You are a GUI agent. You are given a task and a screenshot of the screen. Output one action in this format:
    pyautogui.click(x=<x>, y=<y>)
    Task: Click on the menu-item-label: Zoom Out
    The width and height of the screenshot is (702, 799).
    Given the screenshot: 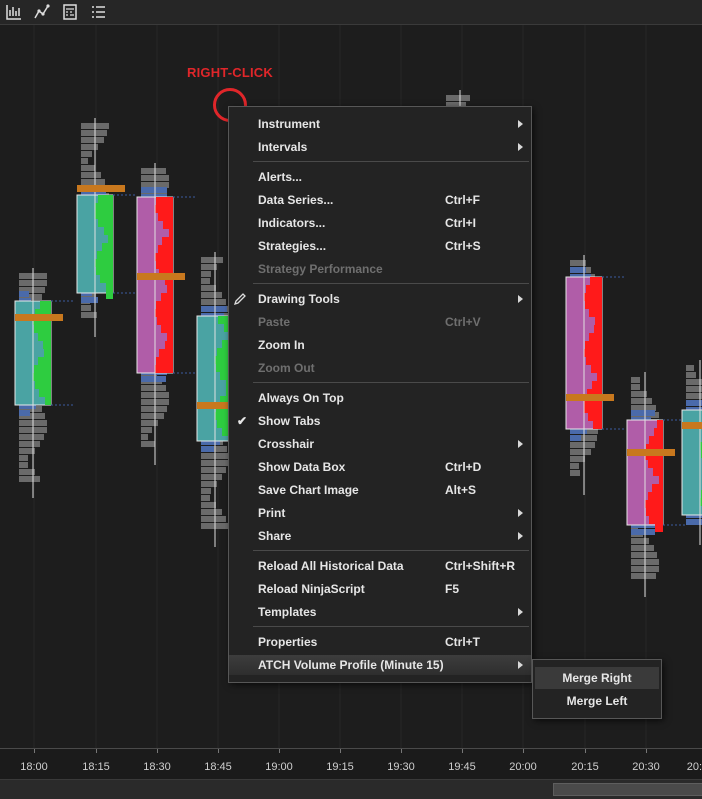 What is the action you would take?
    pyautogui.click(x=286, y=368)
    